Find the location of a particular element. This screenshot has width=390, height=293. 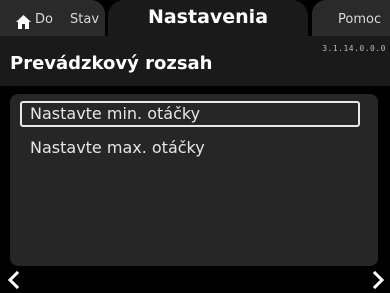

menu-item-set-min-speed: Nastavte min. otáčky is located at coordinates (190, 114).